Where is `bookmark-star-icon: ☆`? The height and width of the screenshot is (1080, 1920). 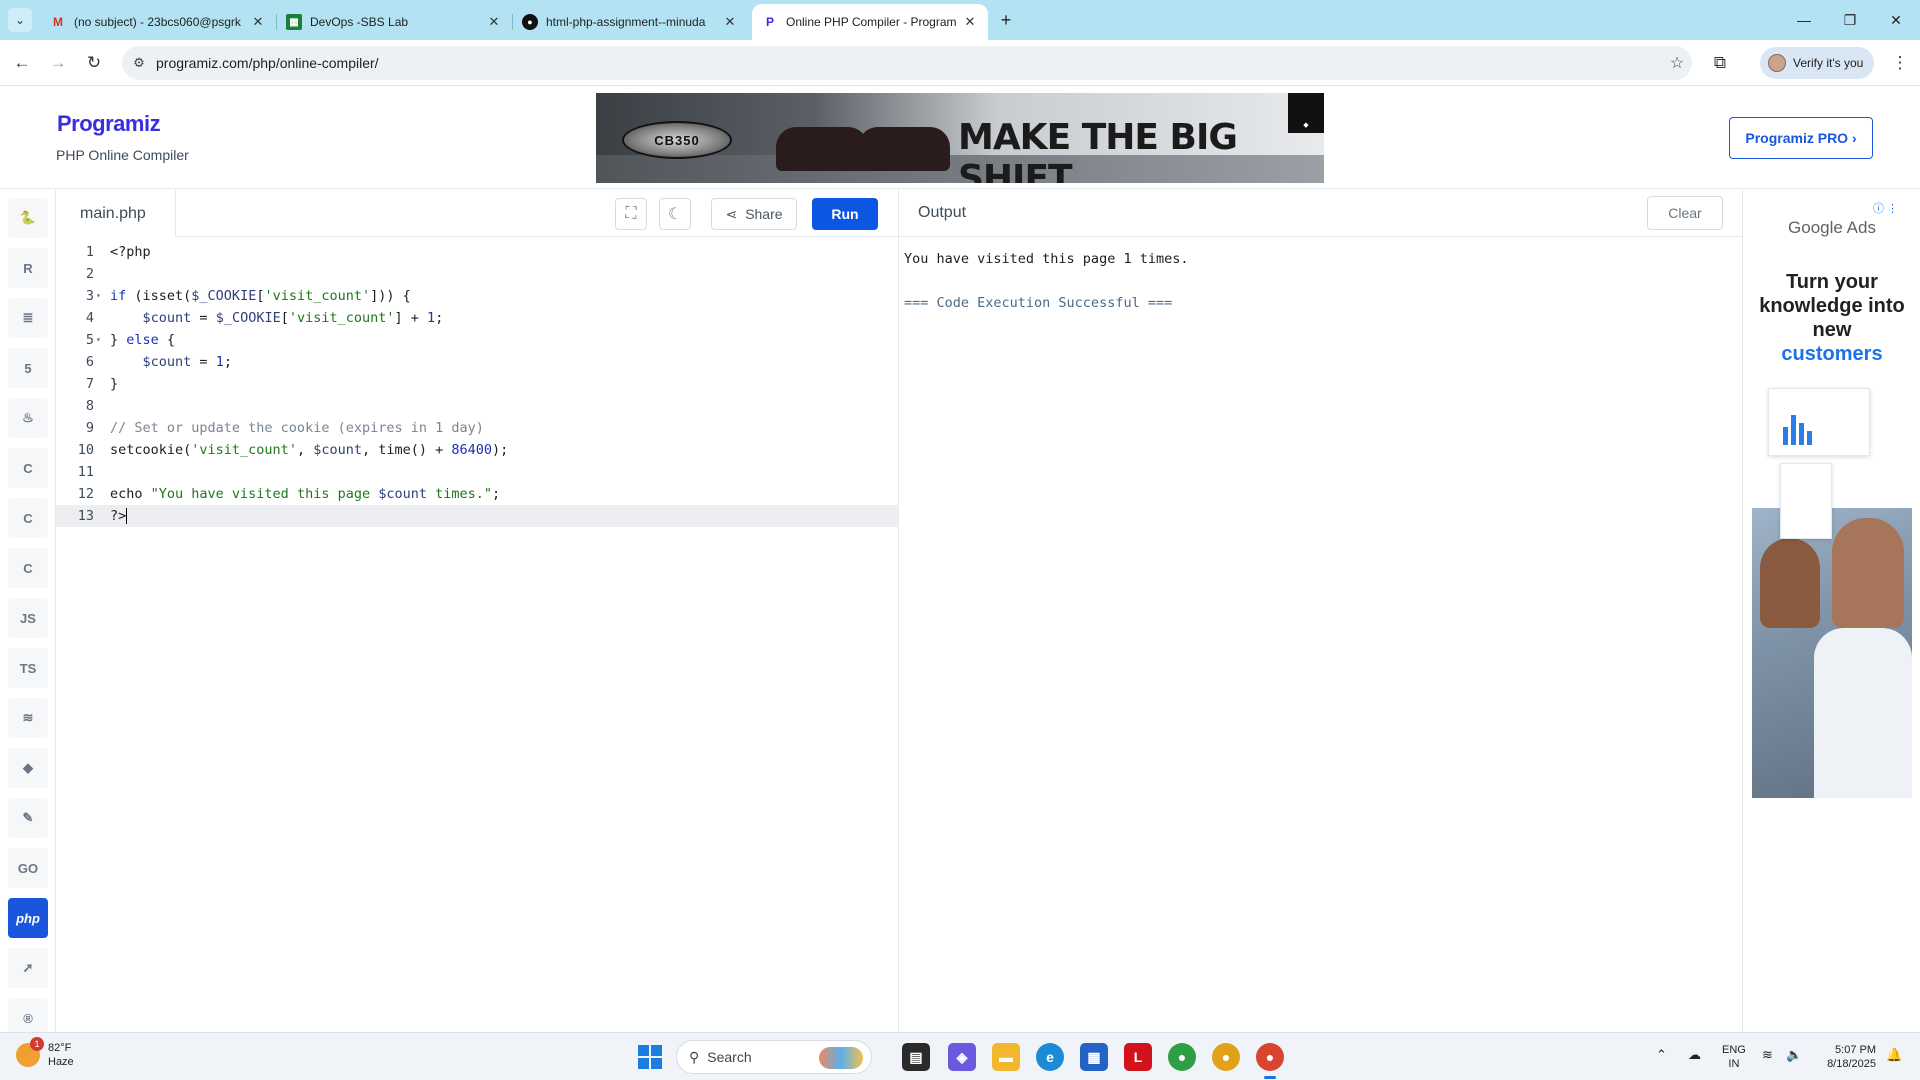
bookmark-star-icon: ☆ is located at coordinates (1677, 63).